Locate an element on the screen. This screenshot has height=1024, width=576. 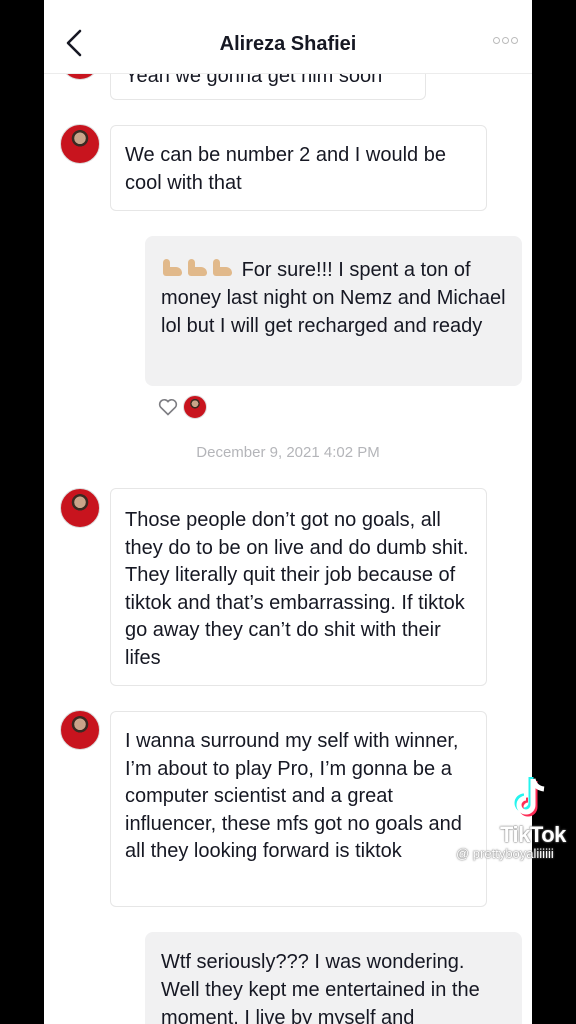
creator-handle: @ prettyboyaliiiiii is located at coordinates (505, 853).